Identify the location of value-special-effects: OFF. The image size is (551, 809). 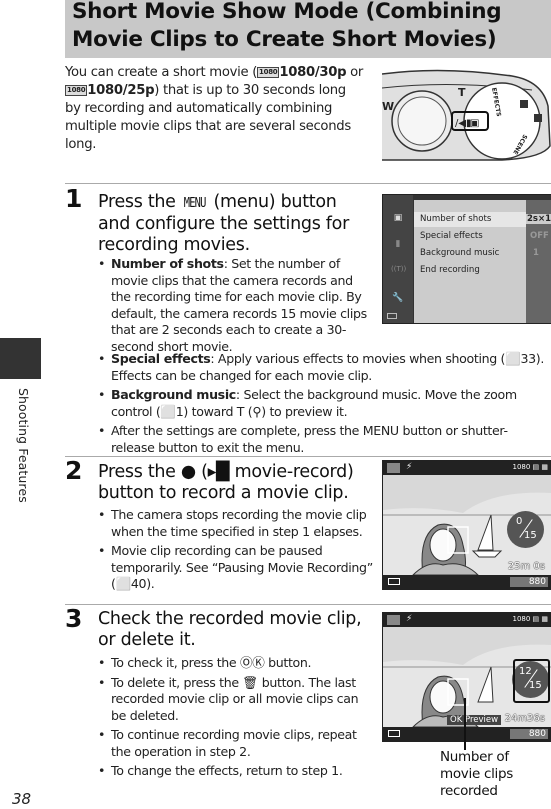
(539, 236).